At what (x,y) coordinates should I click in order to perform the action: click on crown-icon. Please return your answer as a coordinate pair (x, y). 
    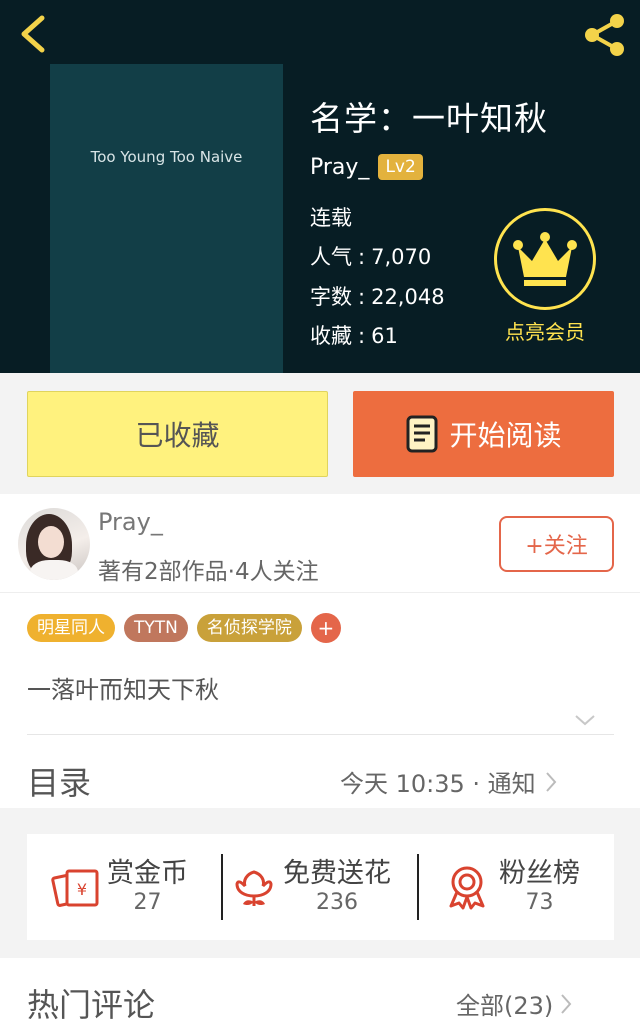
    Looking at the image, I should click on (545, 259).